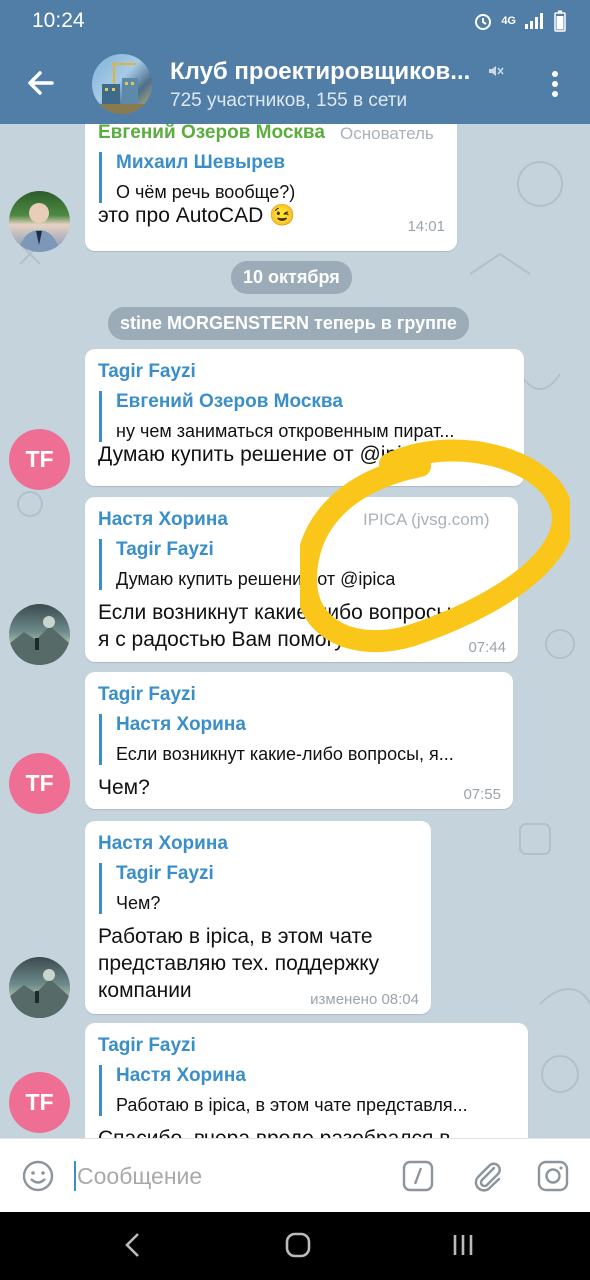  What do you see at coordinates (211, 134) in the screenshot?
I see `message-sender: Евгений Озеров Москва` at bounding box center [211, 134].